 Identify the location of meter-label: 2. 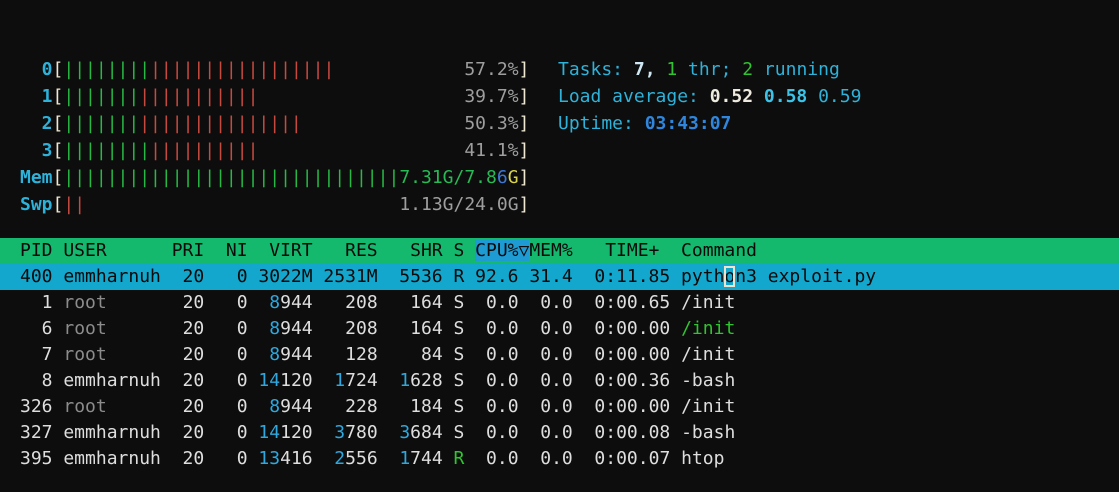
(36, 123).